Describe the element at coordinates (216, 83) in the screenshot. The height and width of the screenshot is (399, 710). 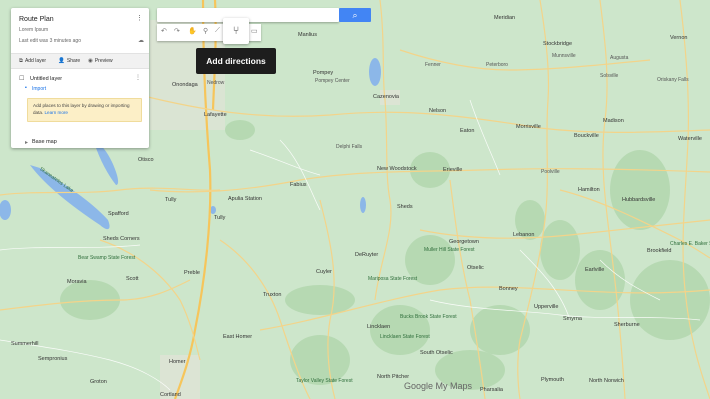
I see `place-label: Nedrow` at that location.